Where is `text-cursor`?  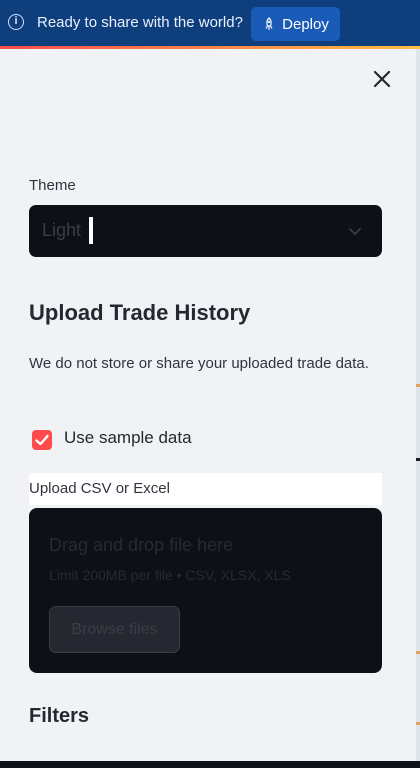
text-cursor is located at coordinates (91, 230).